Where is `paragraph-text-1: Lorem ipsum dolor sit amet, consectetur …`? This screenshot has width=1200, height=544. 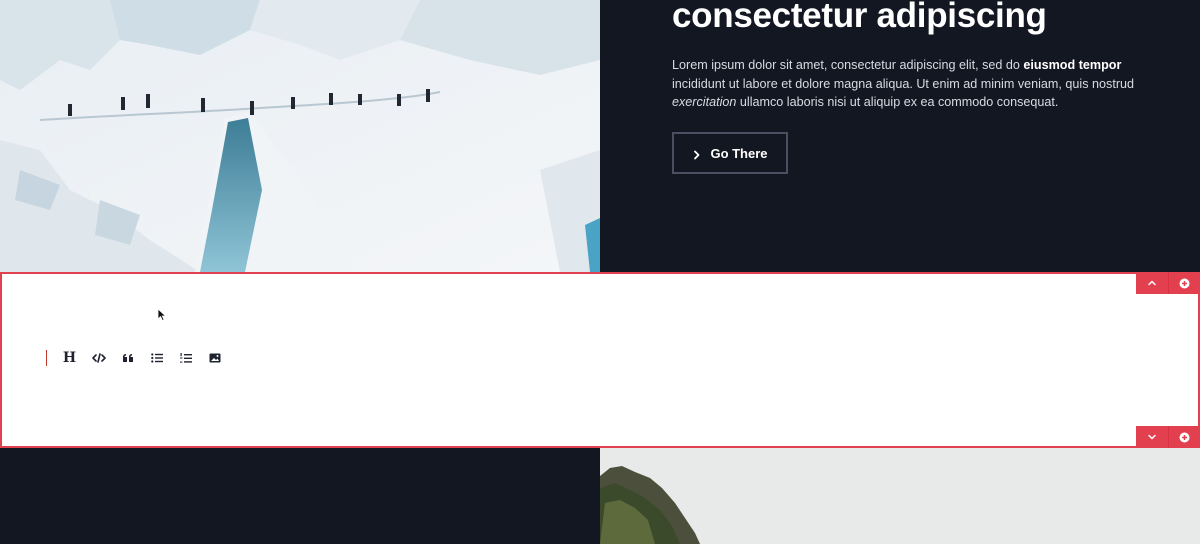 paragraph-text-1: Lorem ipsum dolor sit amet, consectetur … is located at coordinates (848, 65).